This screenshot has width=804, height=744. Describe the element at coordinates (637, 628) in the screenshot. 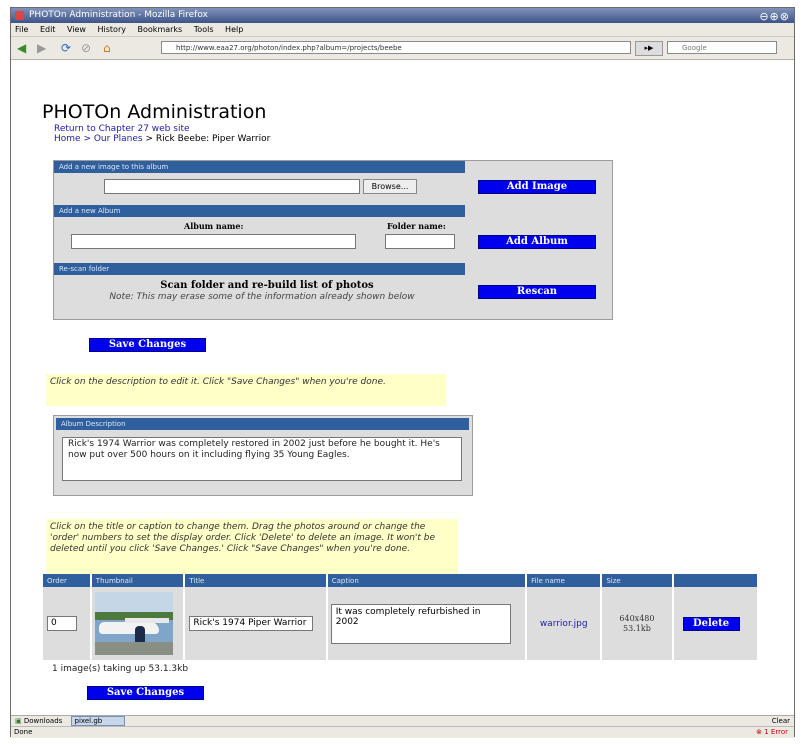

I see `image-size: 53.1kb` at that location.